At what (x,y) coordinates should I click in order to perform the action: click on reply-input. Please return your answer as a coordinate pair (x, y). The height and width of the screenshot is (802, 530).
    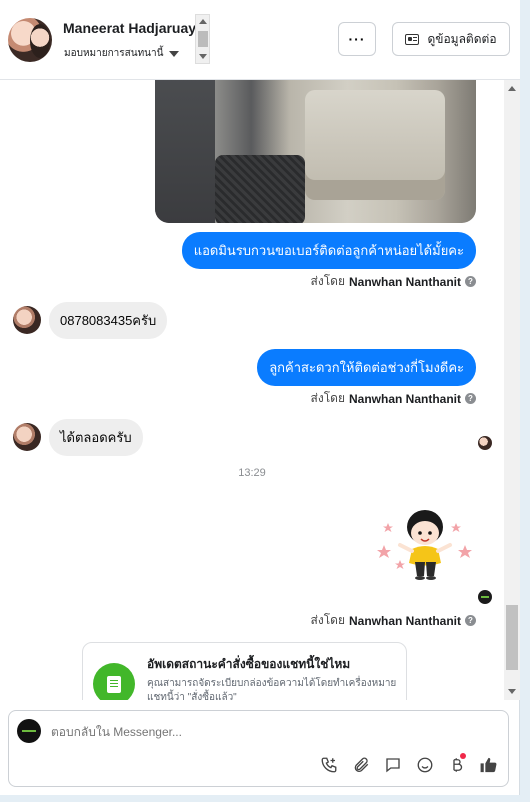
    Looking at the image, I should click on (271, 732).